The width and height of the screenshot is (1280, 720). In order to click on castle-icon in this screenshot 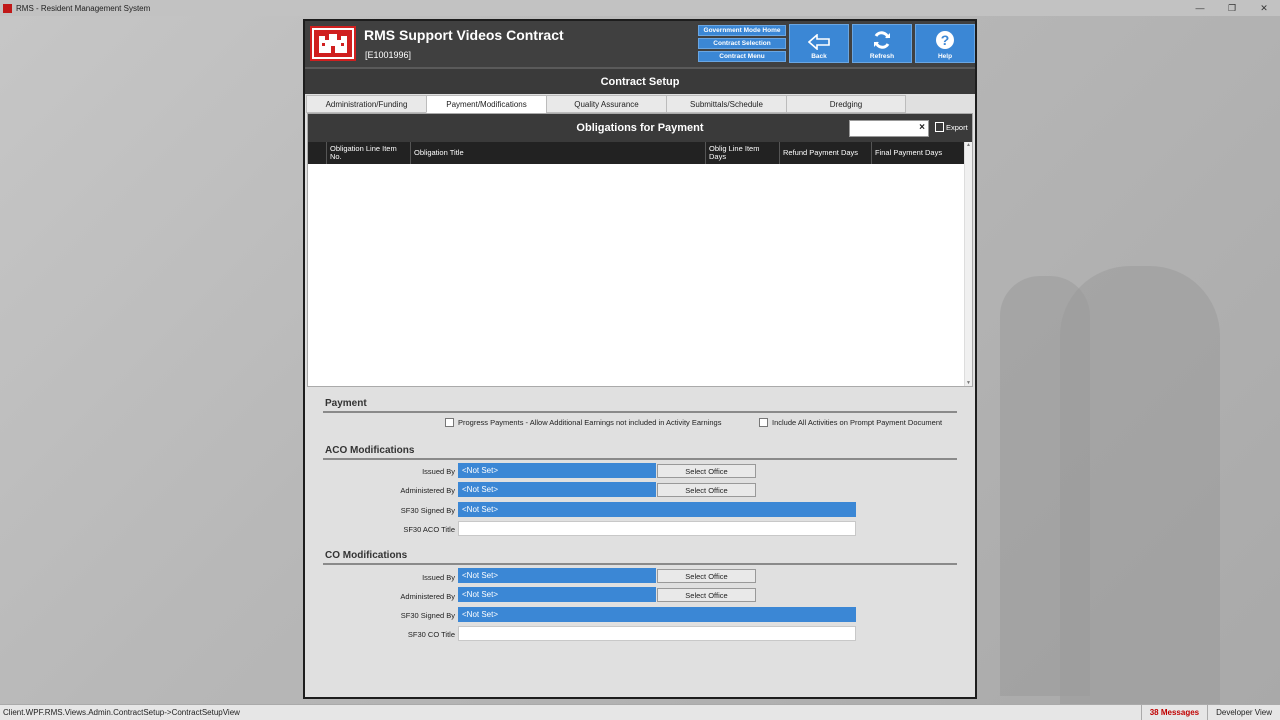, I will do `click(333, 43)`.